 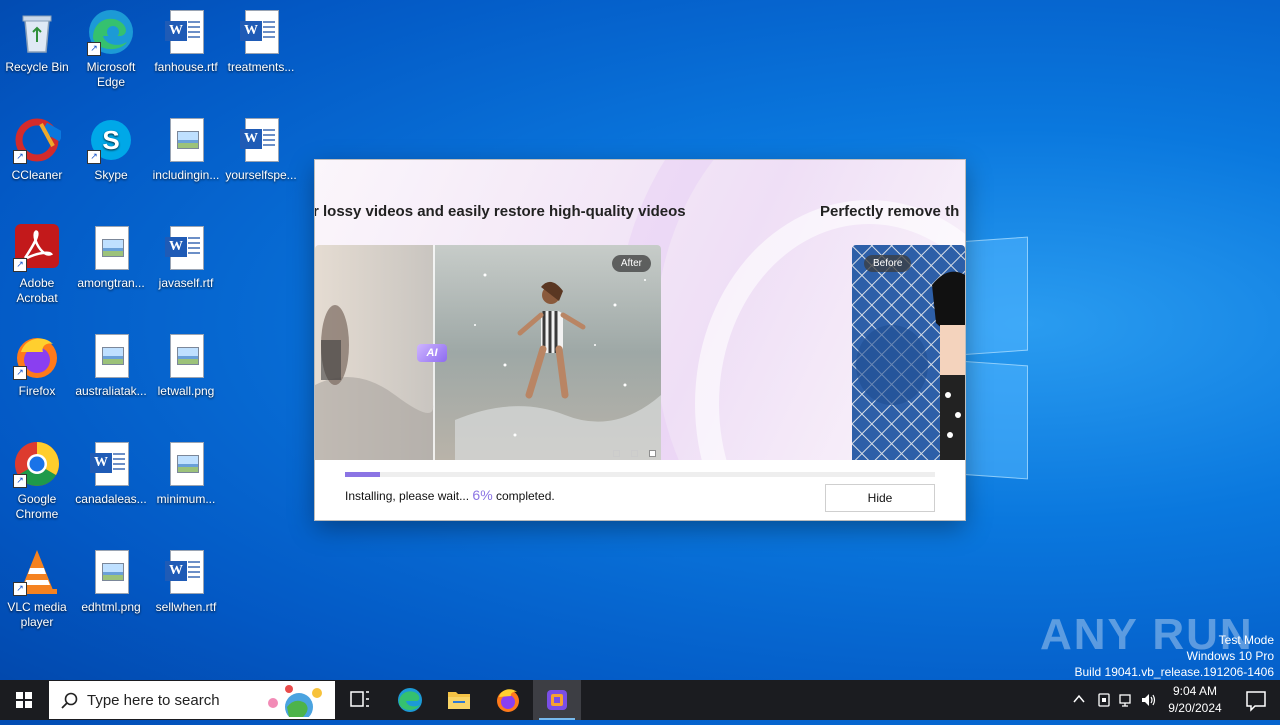 What do you see at coordinates (640, 474) in the screenshot?
I see `install-progress-bar` at bounding box center [640, 474].